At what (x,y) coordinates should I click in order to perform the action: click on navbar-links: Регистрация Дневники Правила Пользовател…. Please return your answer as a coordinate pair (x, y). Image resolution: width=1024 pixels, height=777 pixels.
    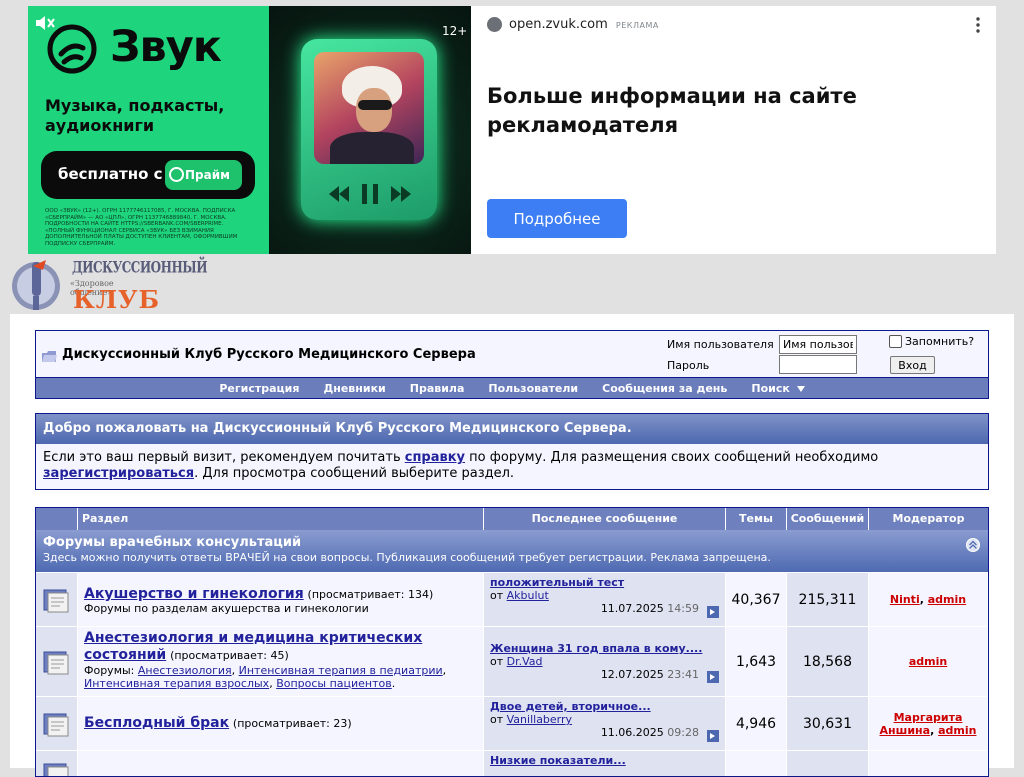
    Looking at the image, I should click on (512, 388).